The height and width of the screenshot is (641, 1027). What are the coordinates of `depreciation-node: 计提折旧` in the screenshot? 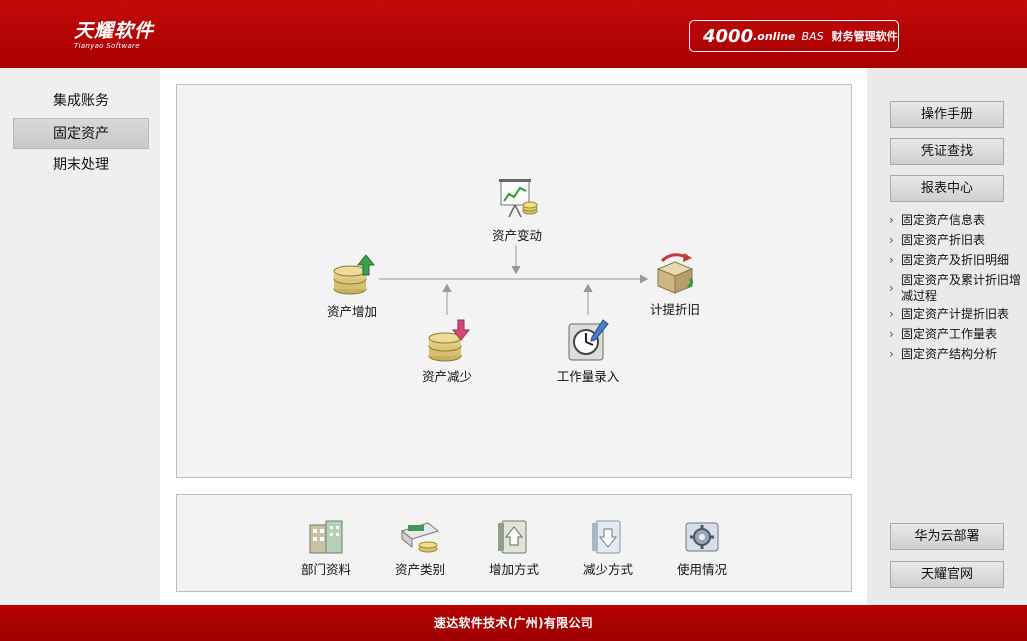 It's located at (675, 284).